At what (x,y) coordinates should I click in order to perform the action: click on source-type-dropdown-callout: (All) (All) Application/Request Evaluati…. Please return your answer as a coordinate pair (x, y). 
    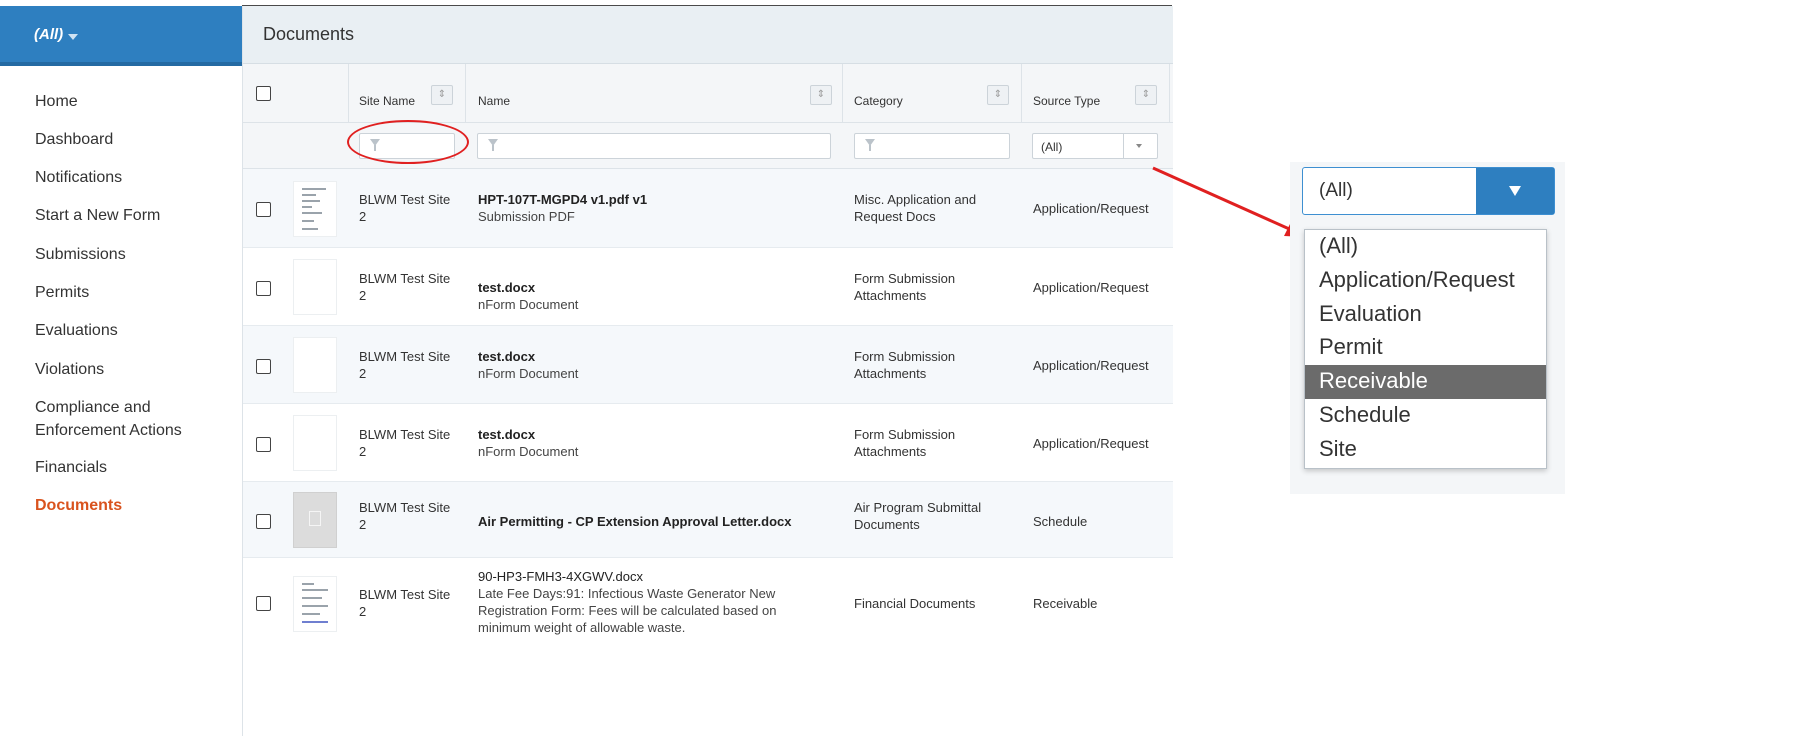
    Looking at the image, I should click on (1427, 328).